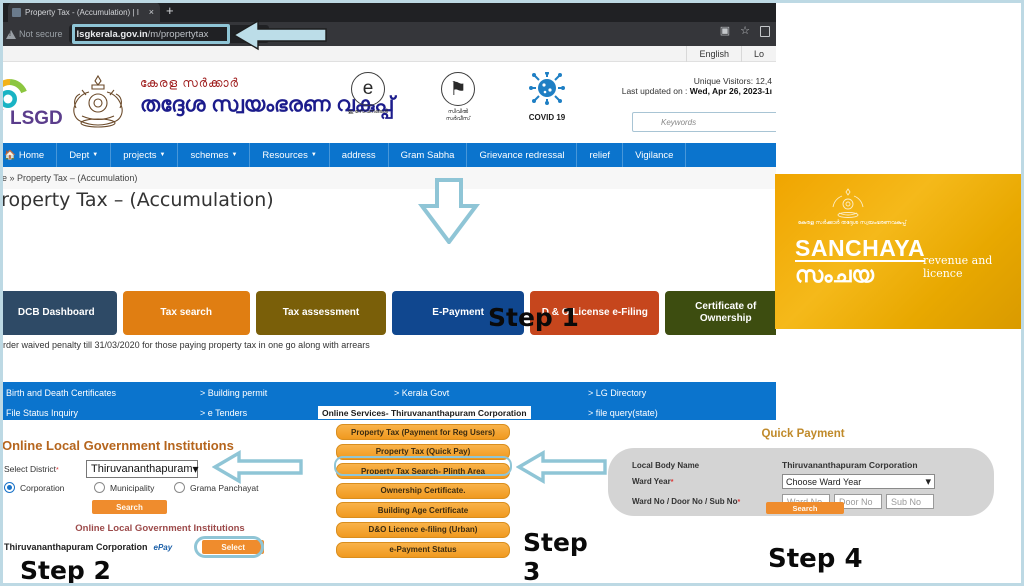  What do you see at coordinates (428, 155) in the screenshot?
I see `nav-item-gram-sabha: Gram Sabha` at bounding box center [428, 155].